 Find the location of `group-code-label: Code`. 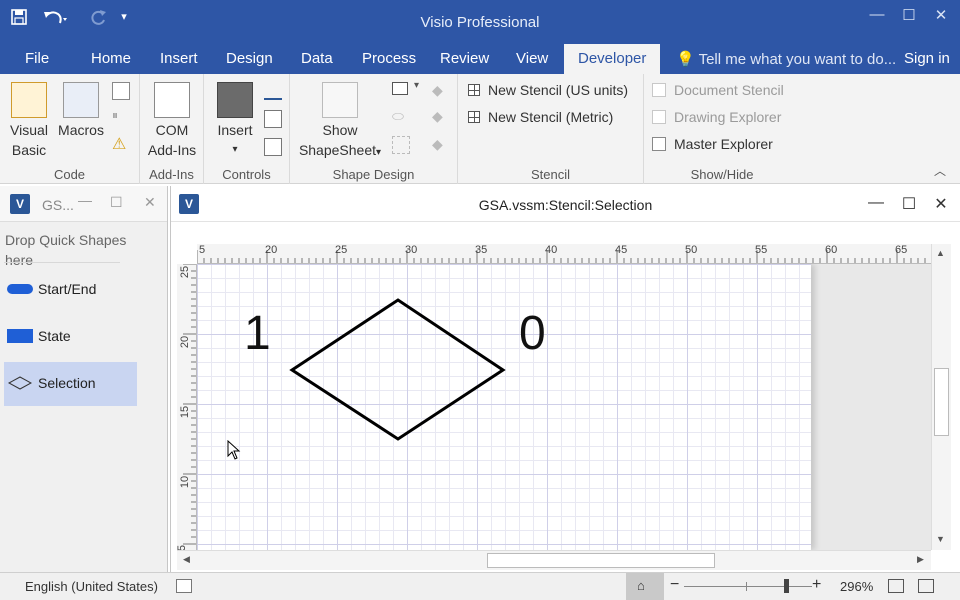

group-code-label: Code is located at coordinates (69, 174).